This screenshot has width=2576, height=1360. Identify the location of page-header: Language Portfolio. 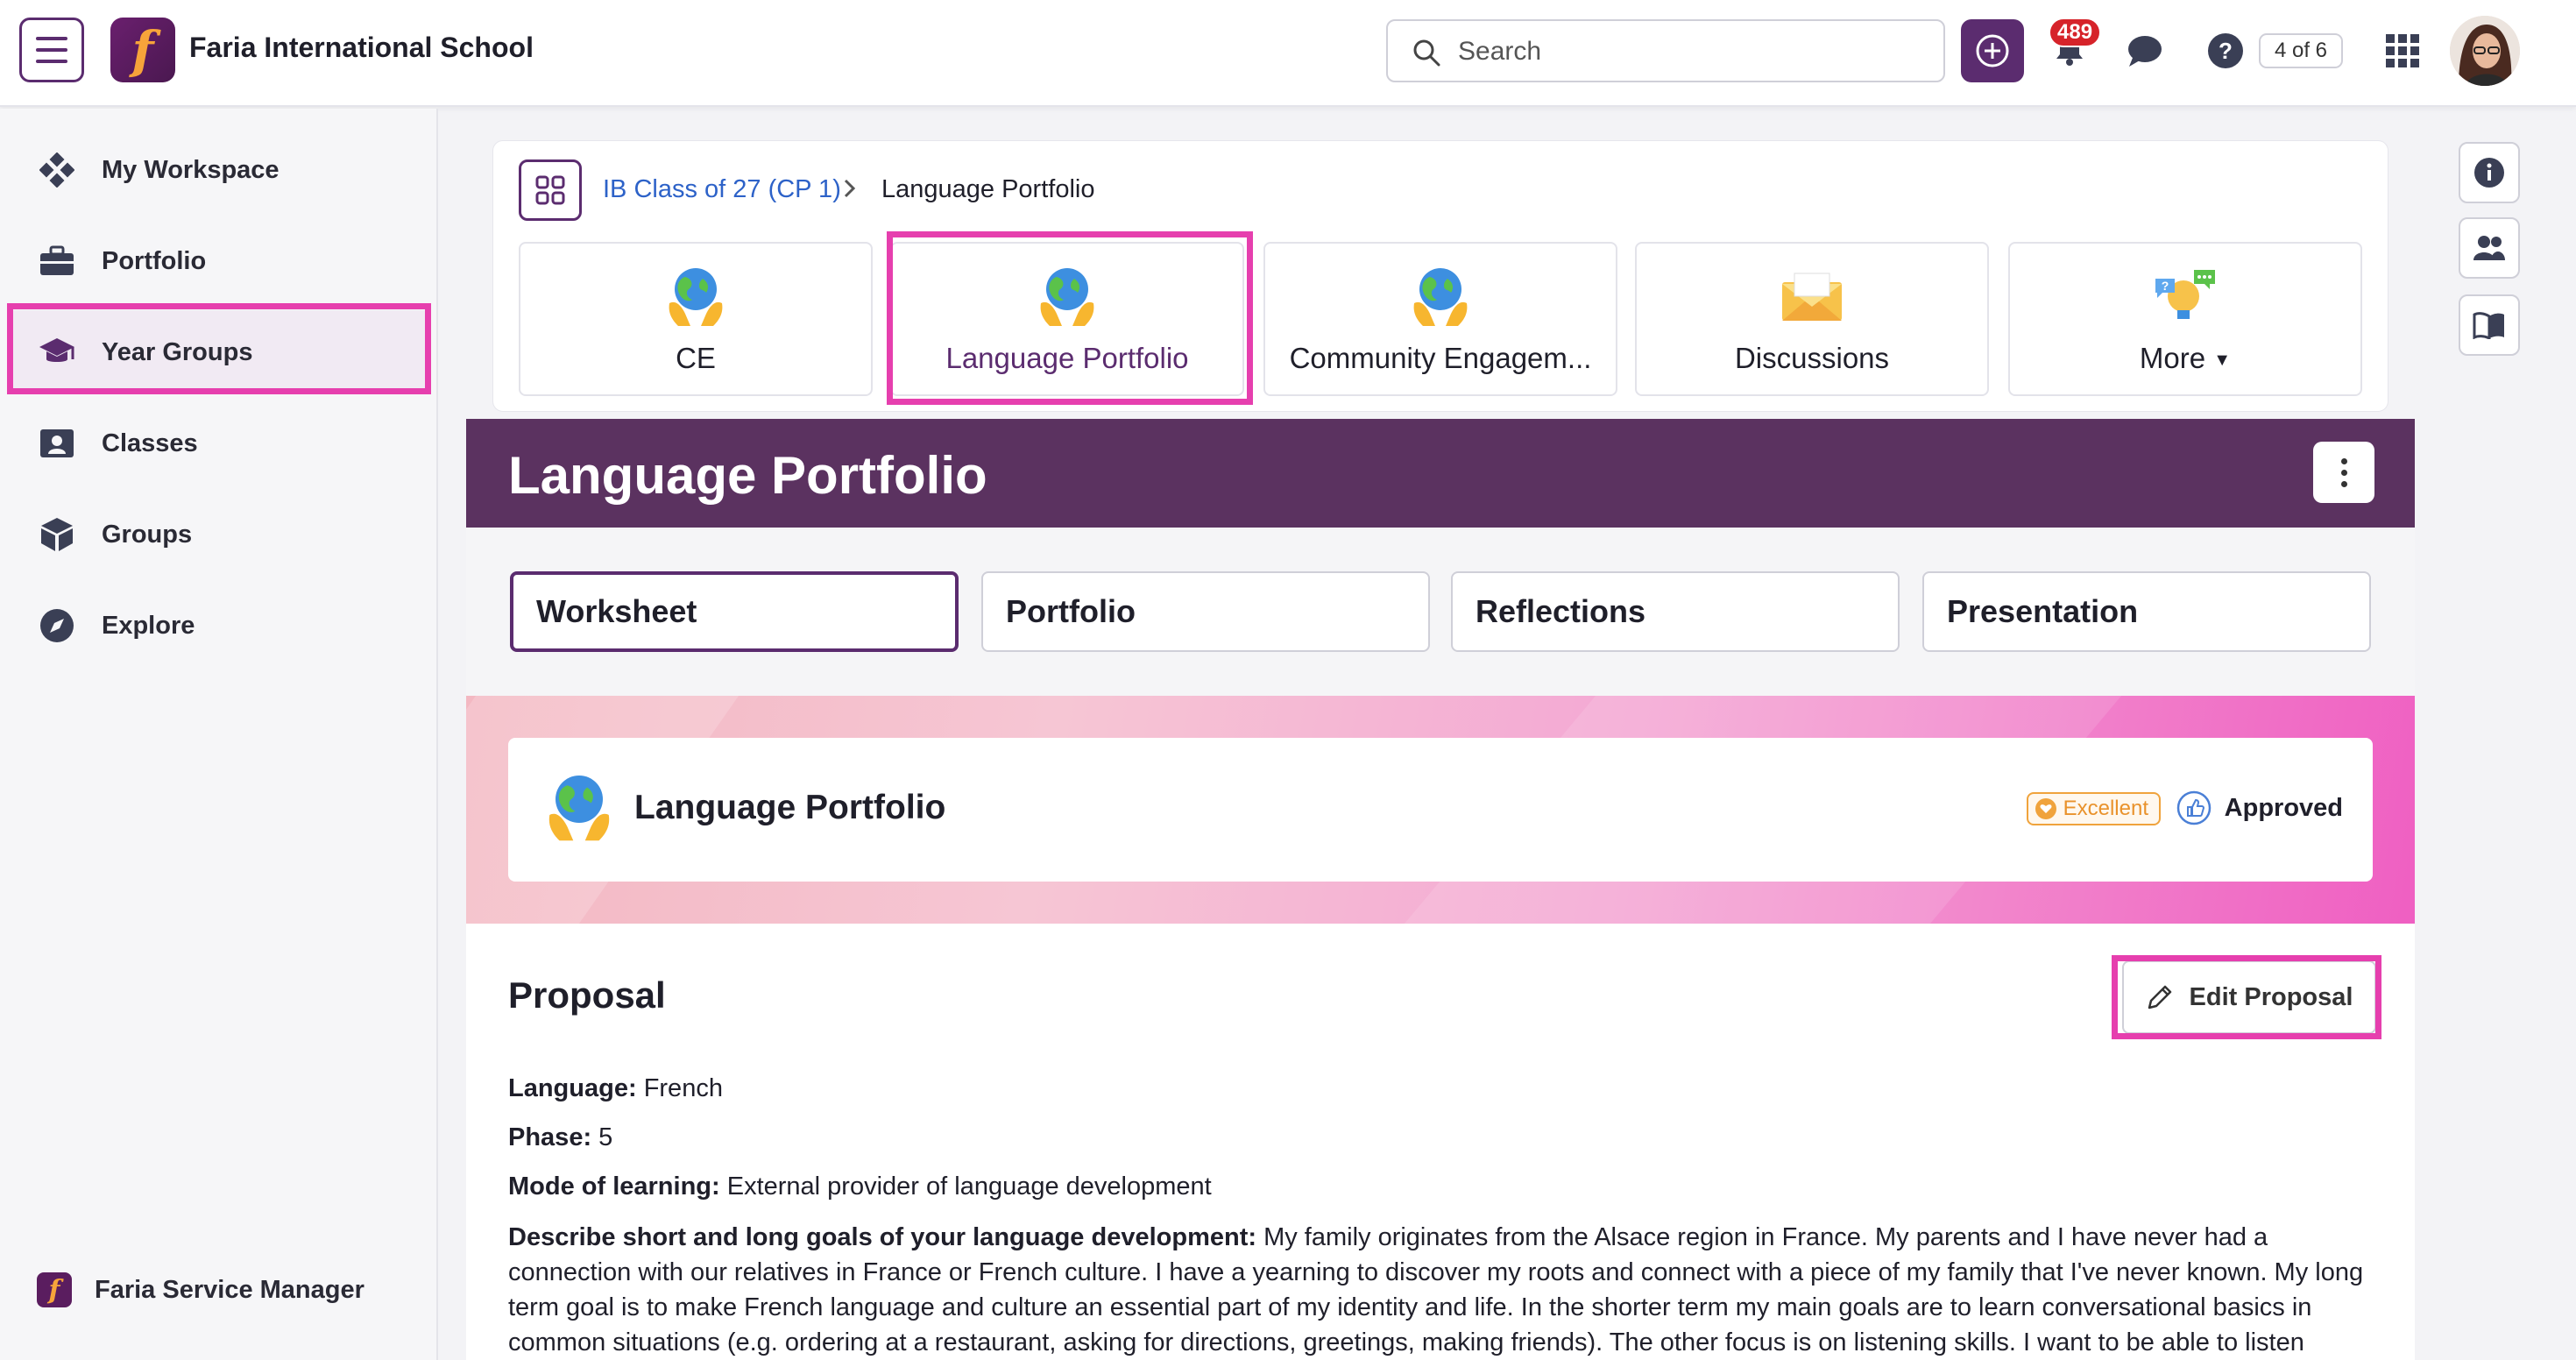
(1440, 473).